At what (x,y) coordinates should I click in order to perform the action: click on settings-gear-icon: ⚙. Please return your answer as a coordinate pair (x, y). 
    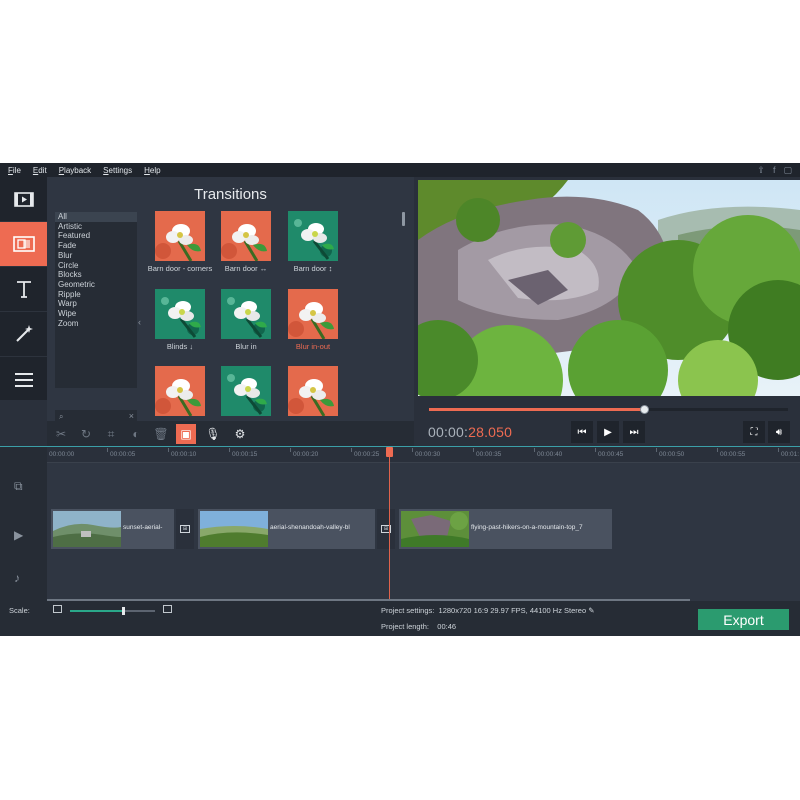
    Looking at the image, I should click on (240, 434).